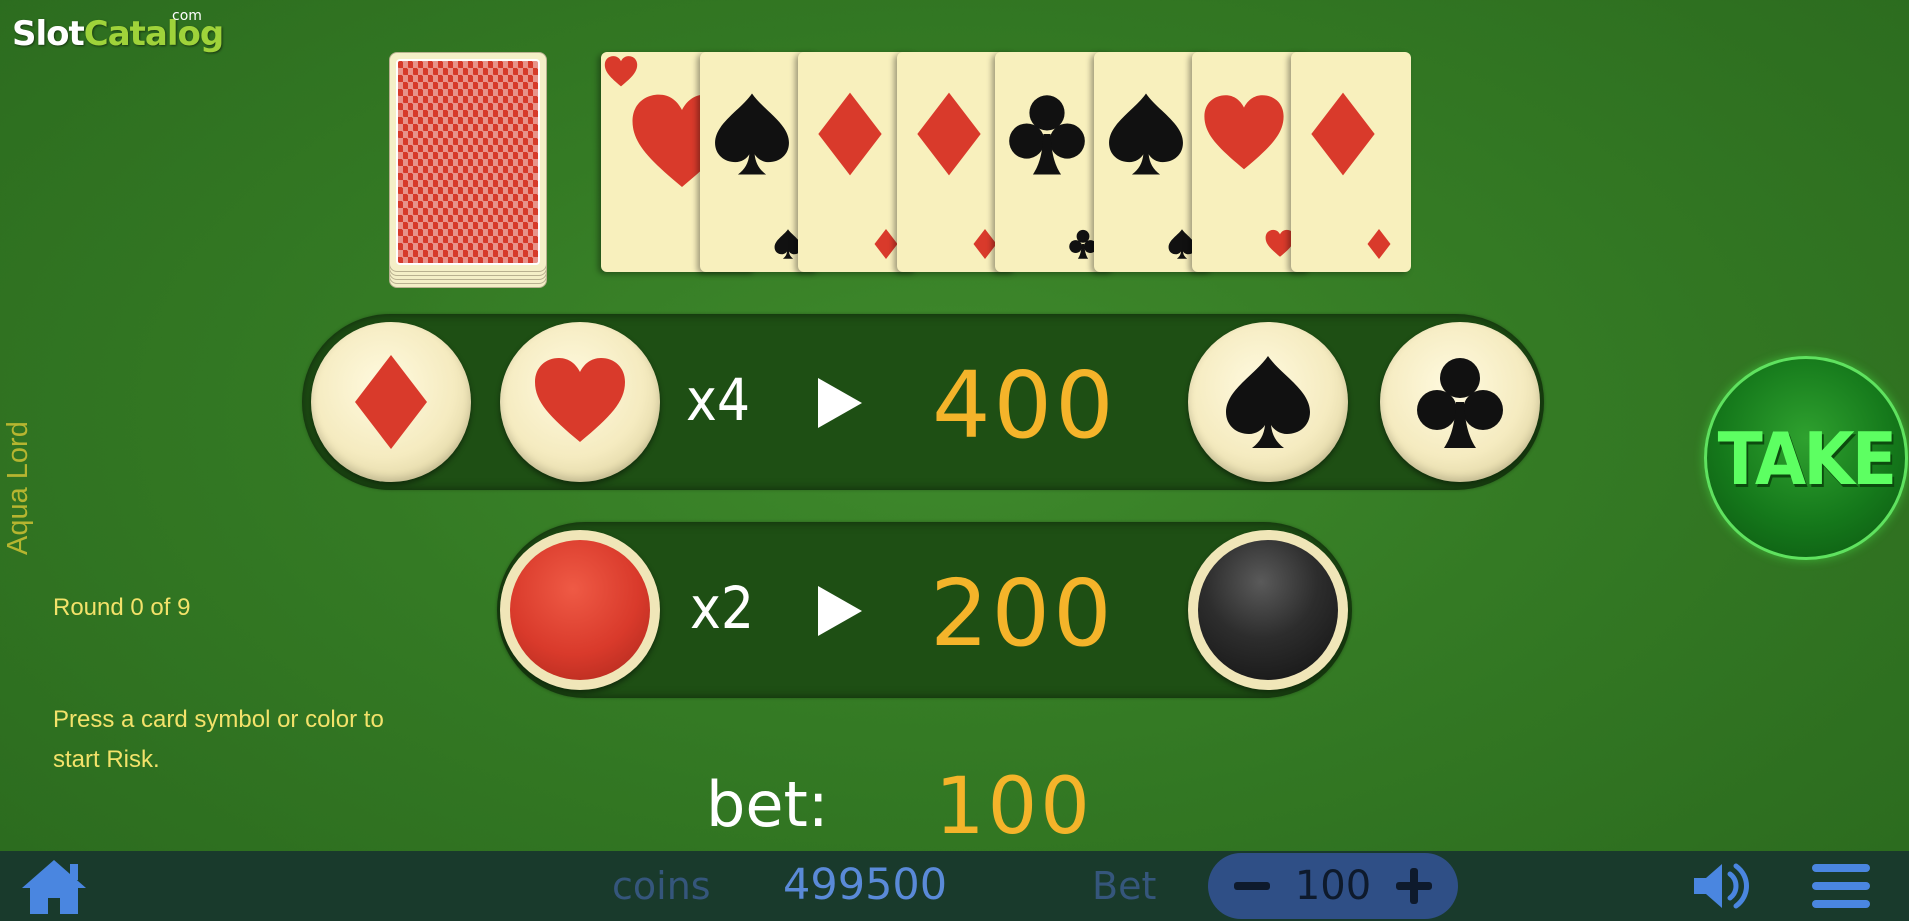 Image resolution: width=1909 pixels, height=921 pixels. I want to click on take-button: TAKE, so click(1806, 458).